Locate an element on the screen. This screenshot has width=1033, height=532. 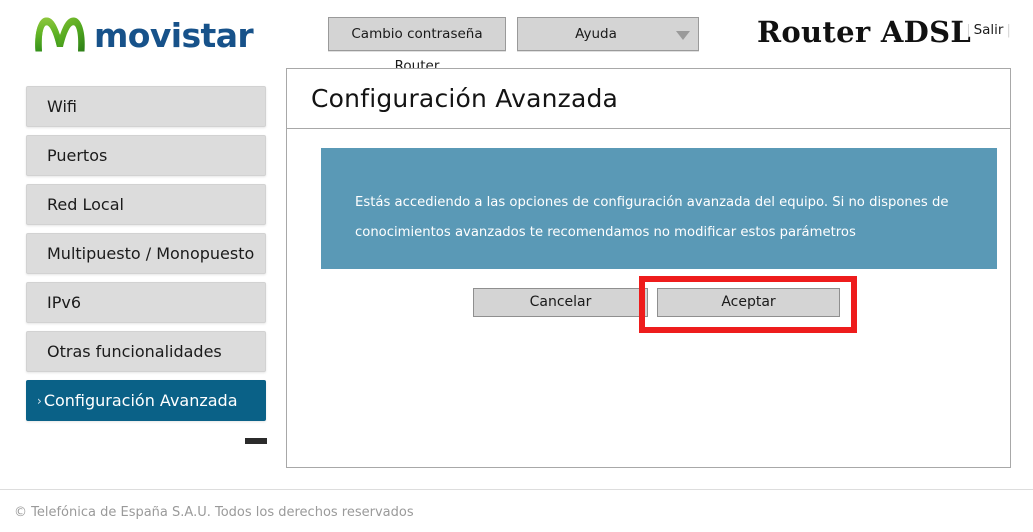
sidebar-item-multipuesto-monopuesto: Multipuesto / Monopuesto is located at coordinates (146, 253).